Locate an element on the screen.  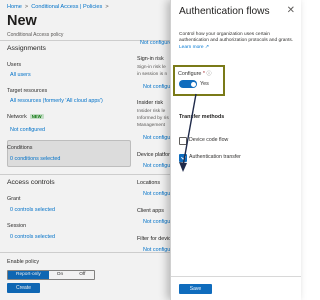
learn-more-link: Learn more is located at coordinates (191, 47).